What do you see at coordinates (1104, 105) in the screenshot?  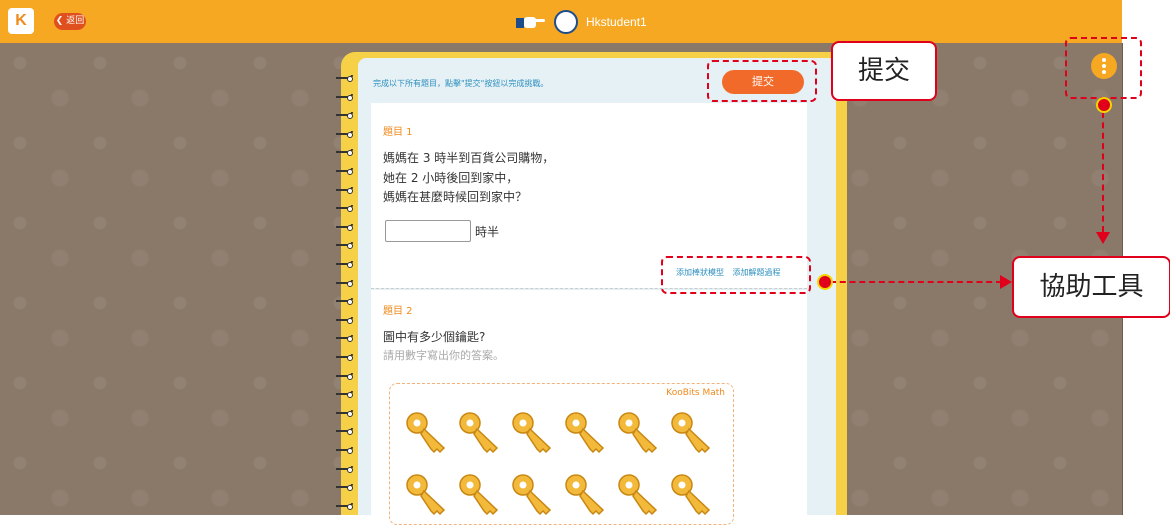 I see `menu-marker-dot` at bounding box center [1104, 105].